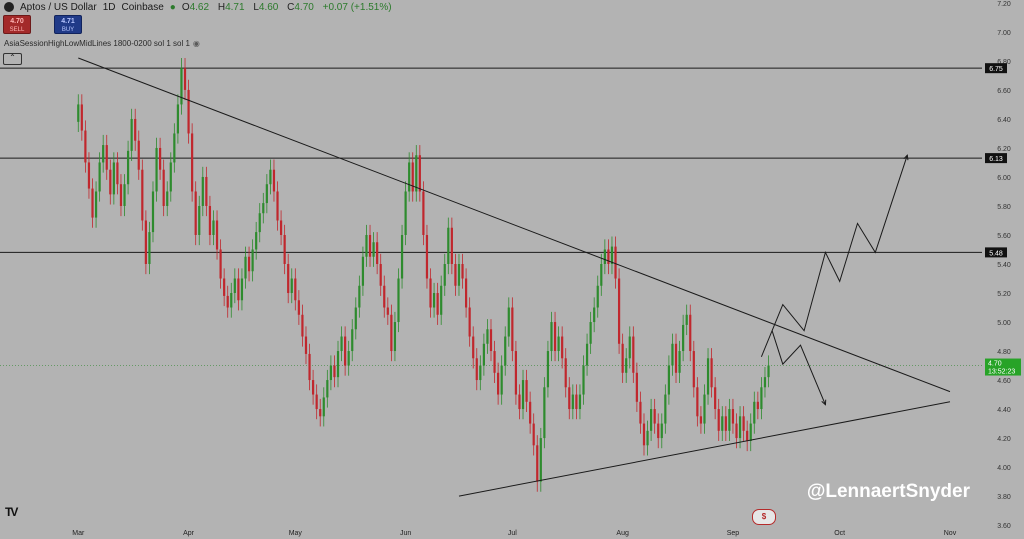 Image resolution: width=1024 pixels, height=539 pixels. I want to click on symbol-name: Aptos / US Dollar, so click(58, 7).